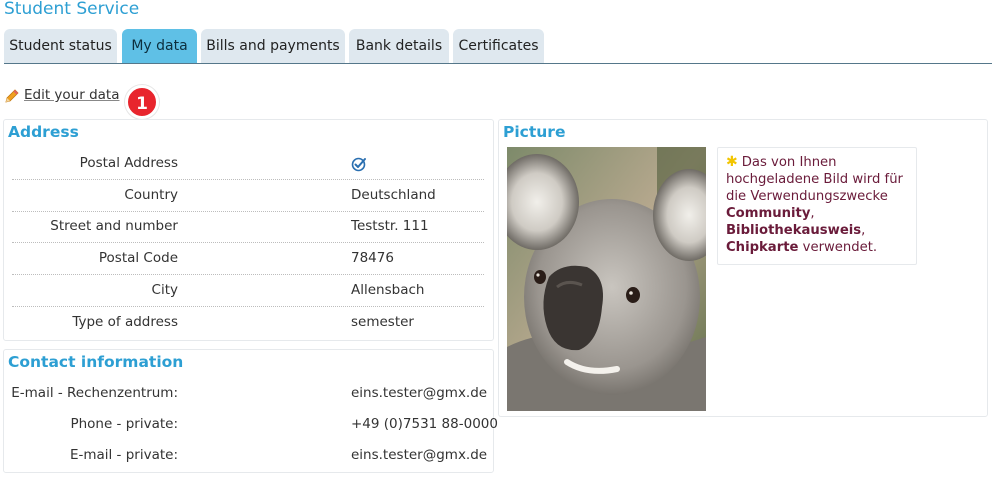 The image size is (992, 478). Describe the element at coordinates (358, 164) in the screenshot. I see `check-circle-icon` at that location.